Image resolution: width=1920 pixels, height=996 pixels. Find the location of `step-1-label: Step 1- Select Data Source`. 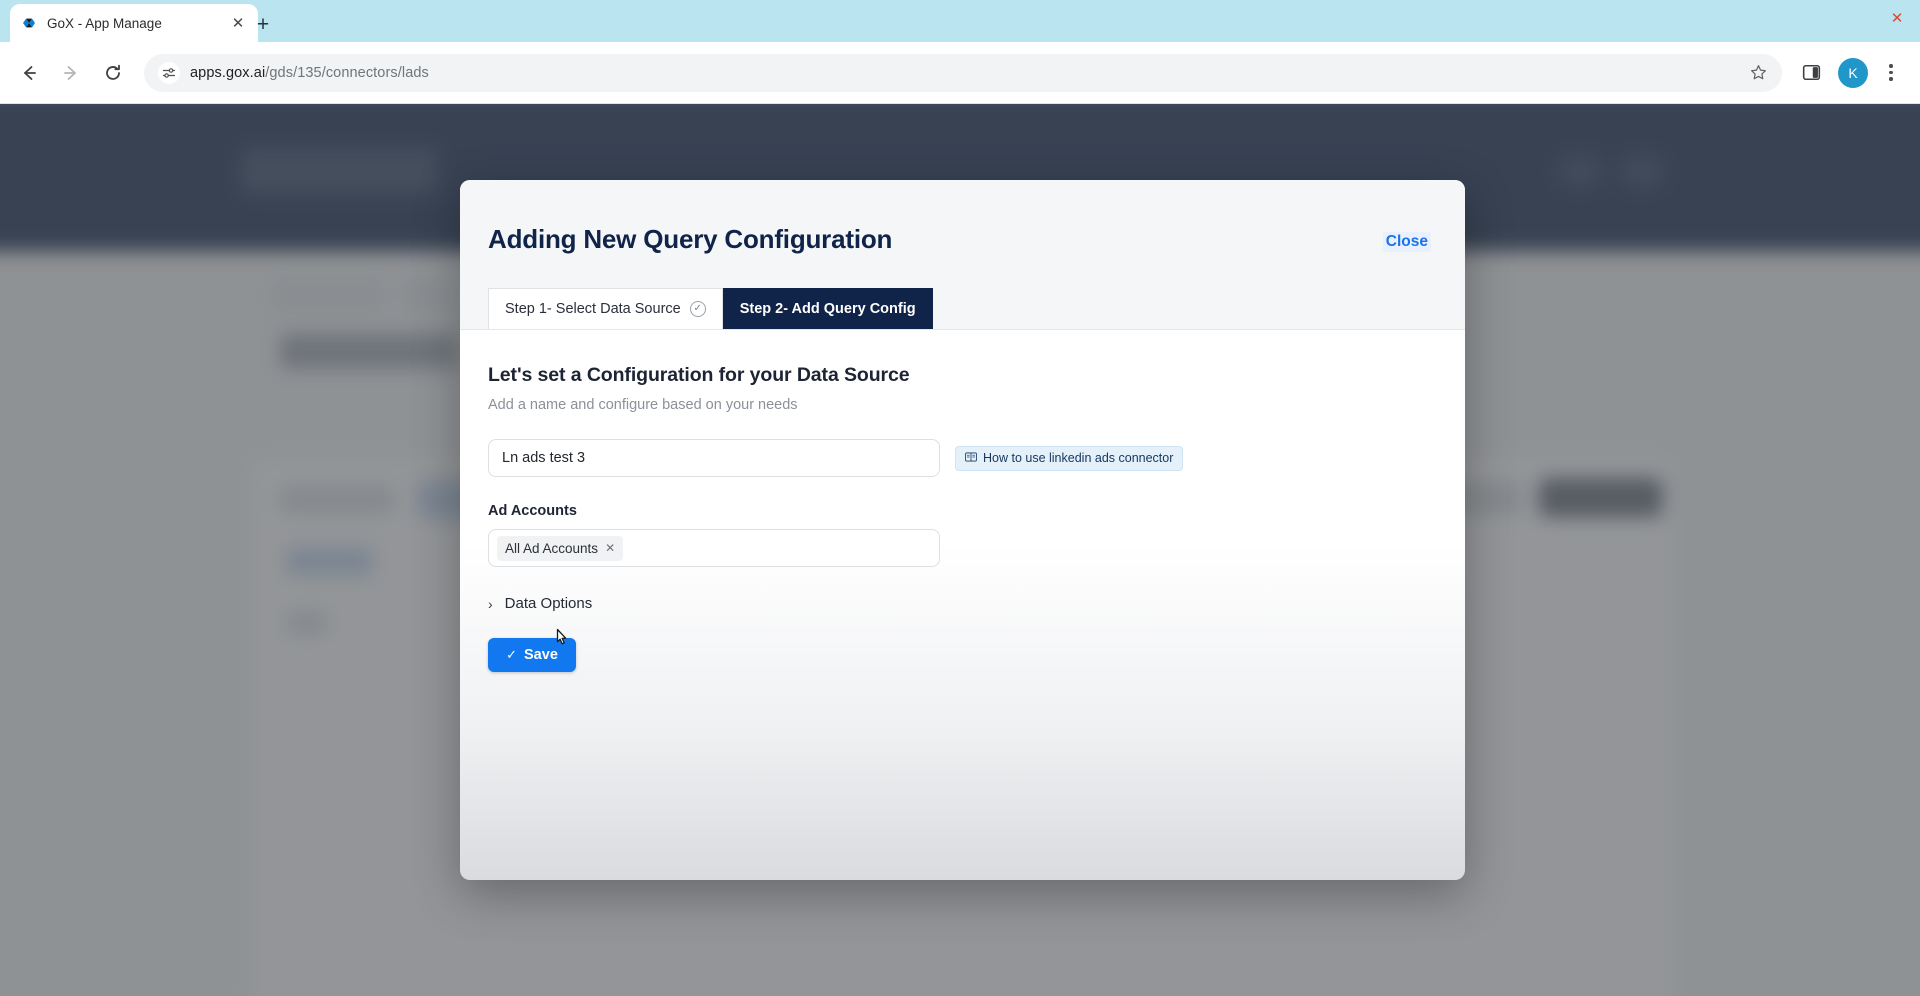

step-1-label: Step 1- Select Data Source is located at coordinates (593, 309).